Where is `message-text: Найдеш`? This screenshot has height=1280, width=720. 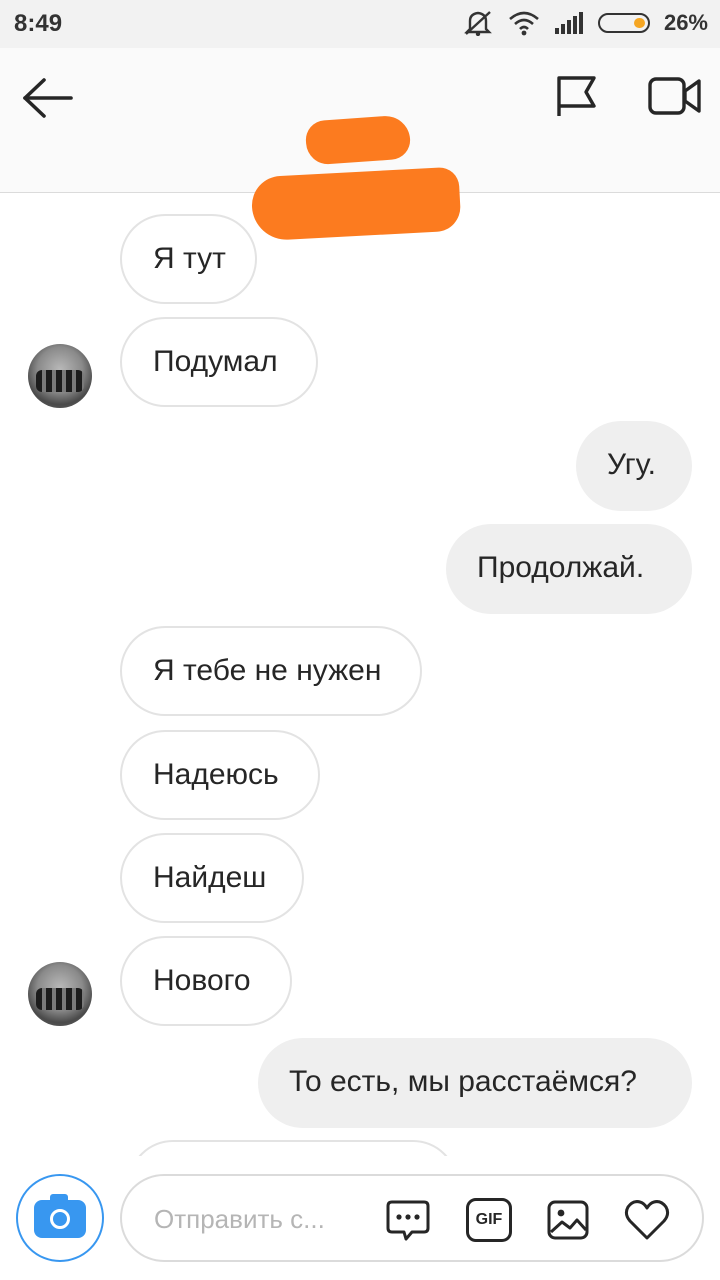
message-text: Найдеш is located at coordinates (210, 877).